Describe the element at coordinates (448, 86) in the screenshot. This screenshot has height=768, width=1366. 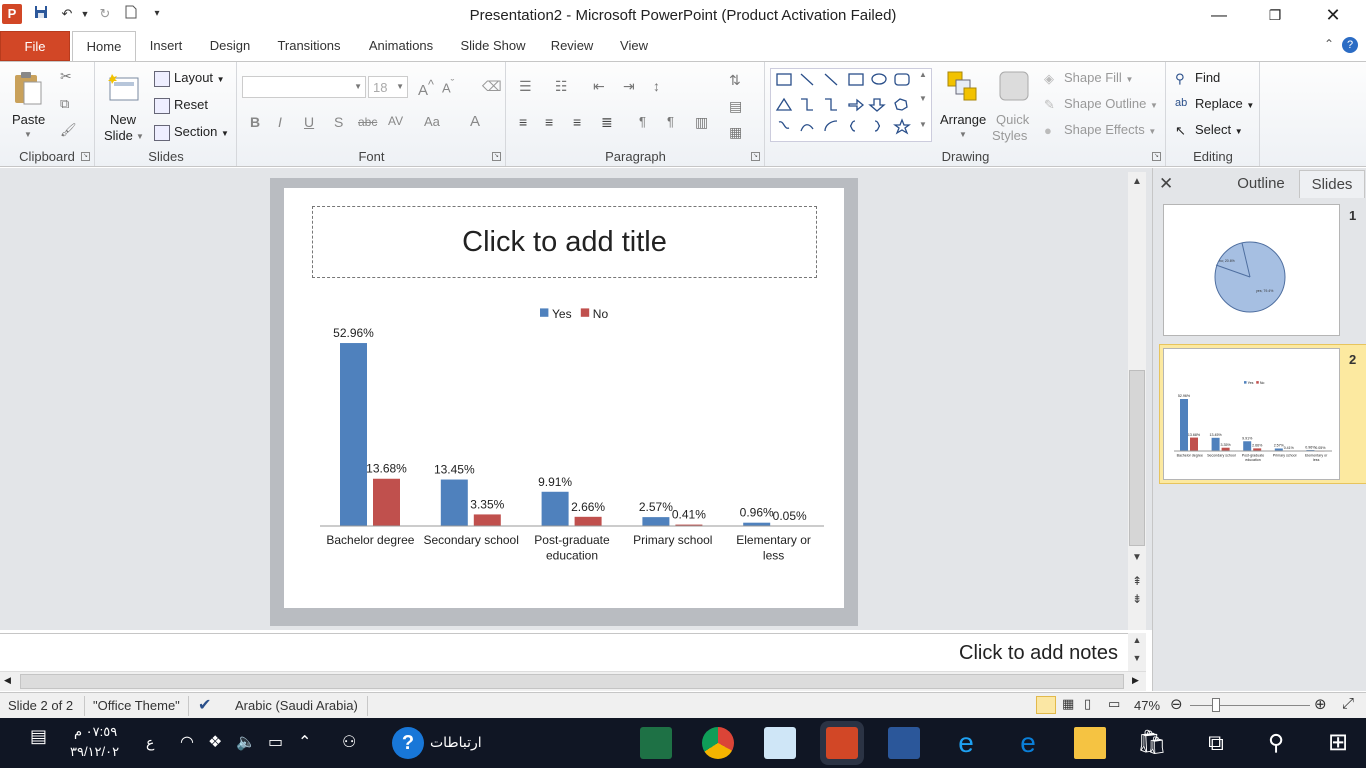
I see `shrink-font-icon: Aˇ` at that location.